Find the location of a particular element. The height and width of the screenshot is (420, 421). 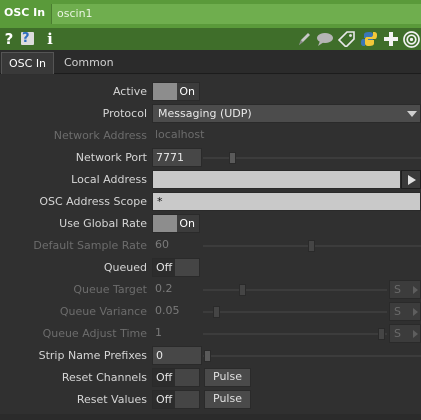

operator-title-bar: OSC In oscin1 is located at coordinates (210, 14).